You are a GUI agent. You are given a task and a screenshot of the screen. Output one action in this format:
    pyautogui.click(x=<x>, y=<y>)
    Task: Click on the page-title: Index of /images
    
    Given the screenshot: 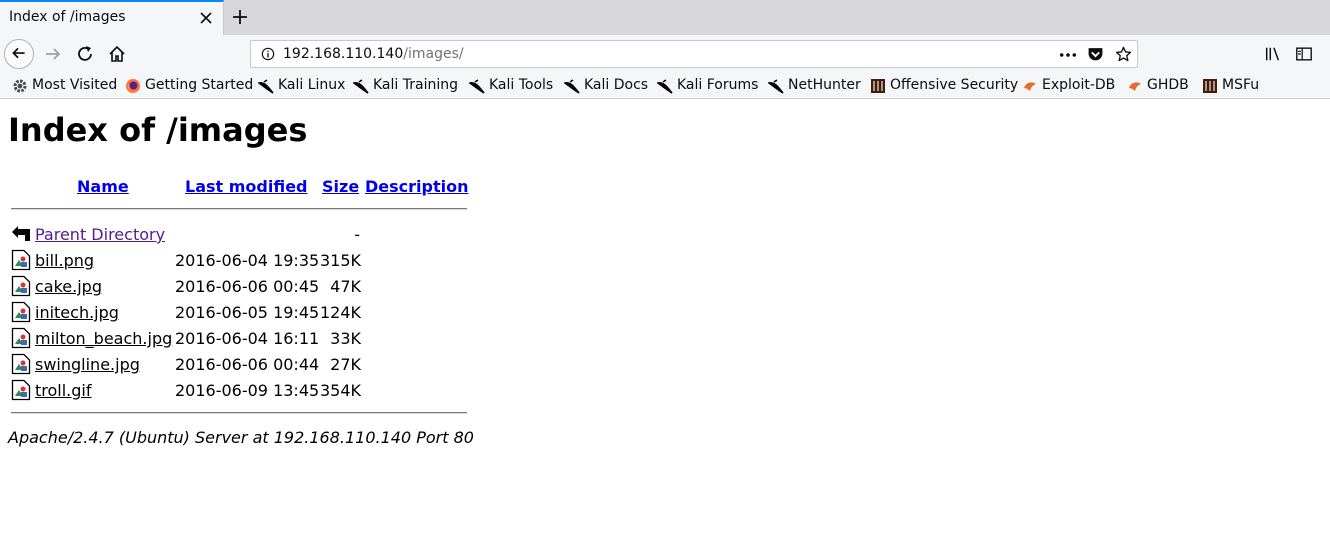 What is the action you would take?
    pyautogui.click(x=158, y=130)
    